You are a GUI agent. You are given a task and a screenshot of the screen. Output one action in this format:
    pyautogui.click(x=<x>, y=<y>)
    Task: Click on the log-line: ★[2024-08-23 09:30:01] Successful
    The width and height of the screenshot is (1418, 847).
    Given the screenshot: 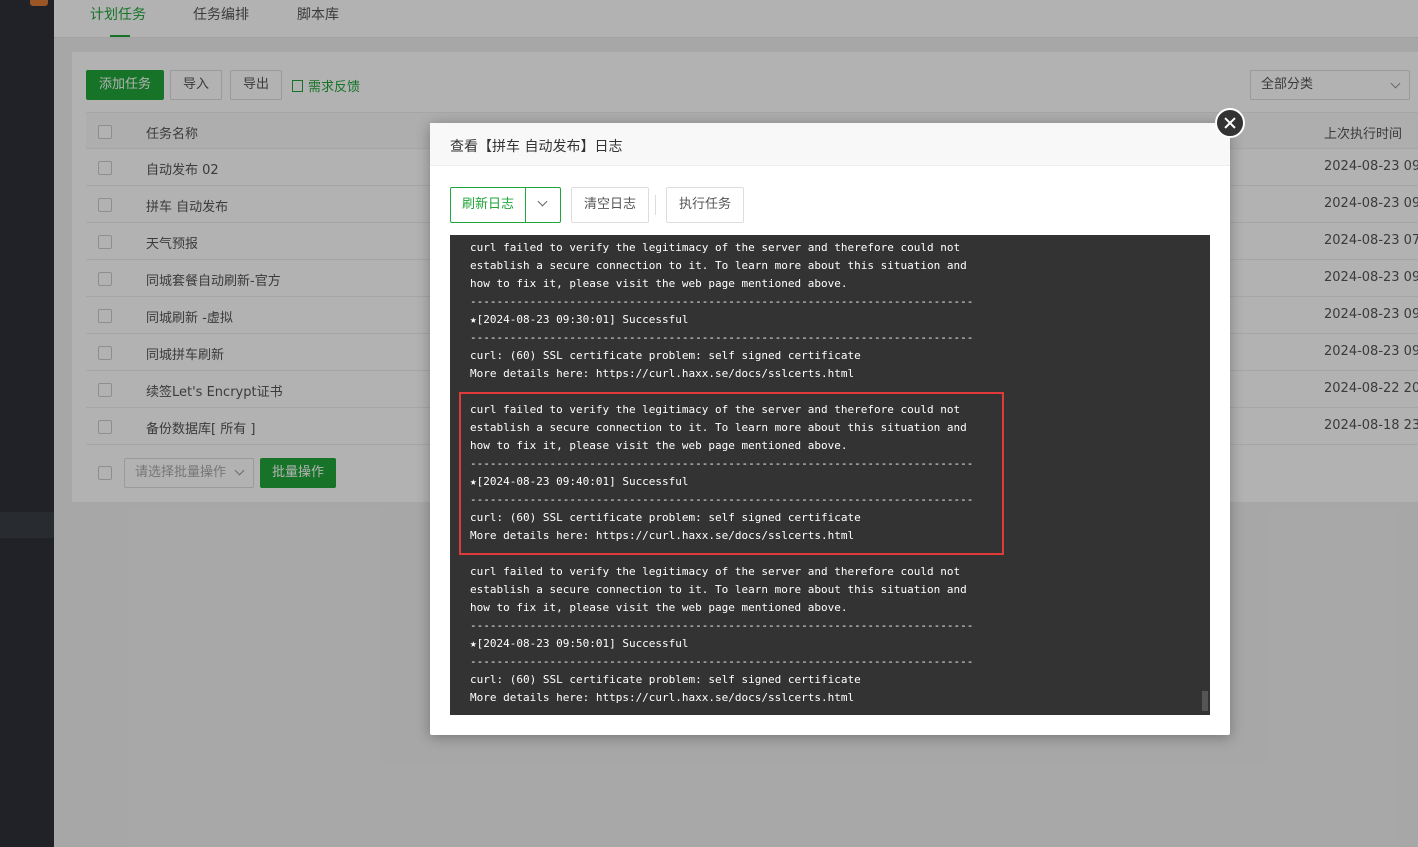 What is the action you would take?
    pyautogui.click(x=579, y=319)
    